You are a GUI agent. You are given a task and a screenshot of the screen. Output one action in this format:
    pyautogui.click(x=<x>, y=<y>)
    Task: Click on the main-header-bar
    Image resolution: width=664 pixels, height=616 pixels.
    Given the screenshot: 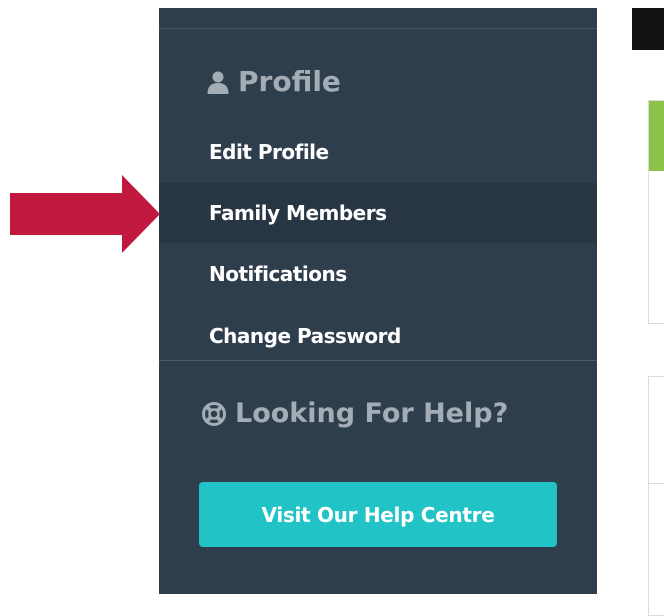 What is the action you would take?
    pyautogui.click(x=648, y=29)
    